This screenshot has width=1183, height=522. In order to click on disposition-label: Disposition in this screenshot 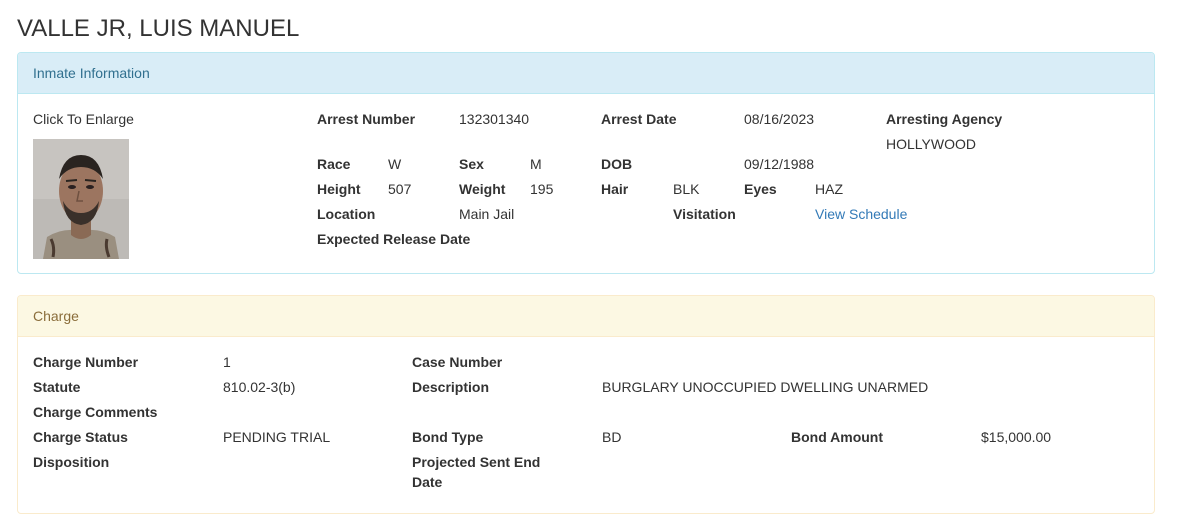, I will do `click(71, 462)`.